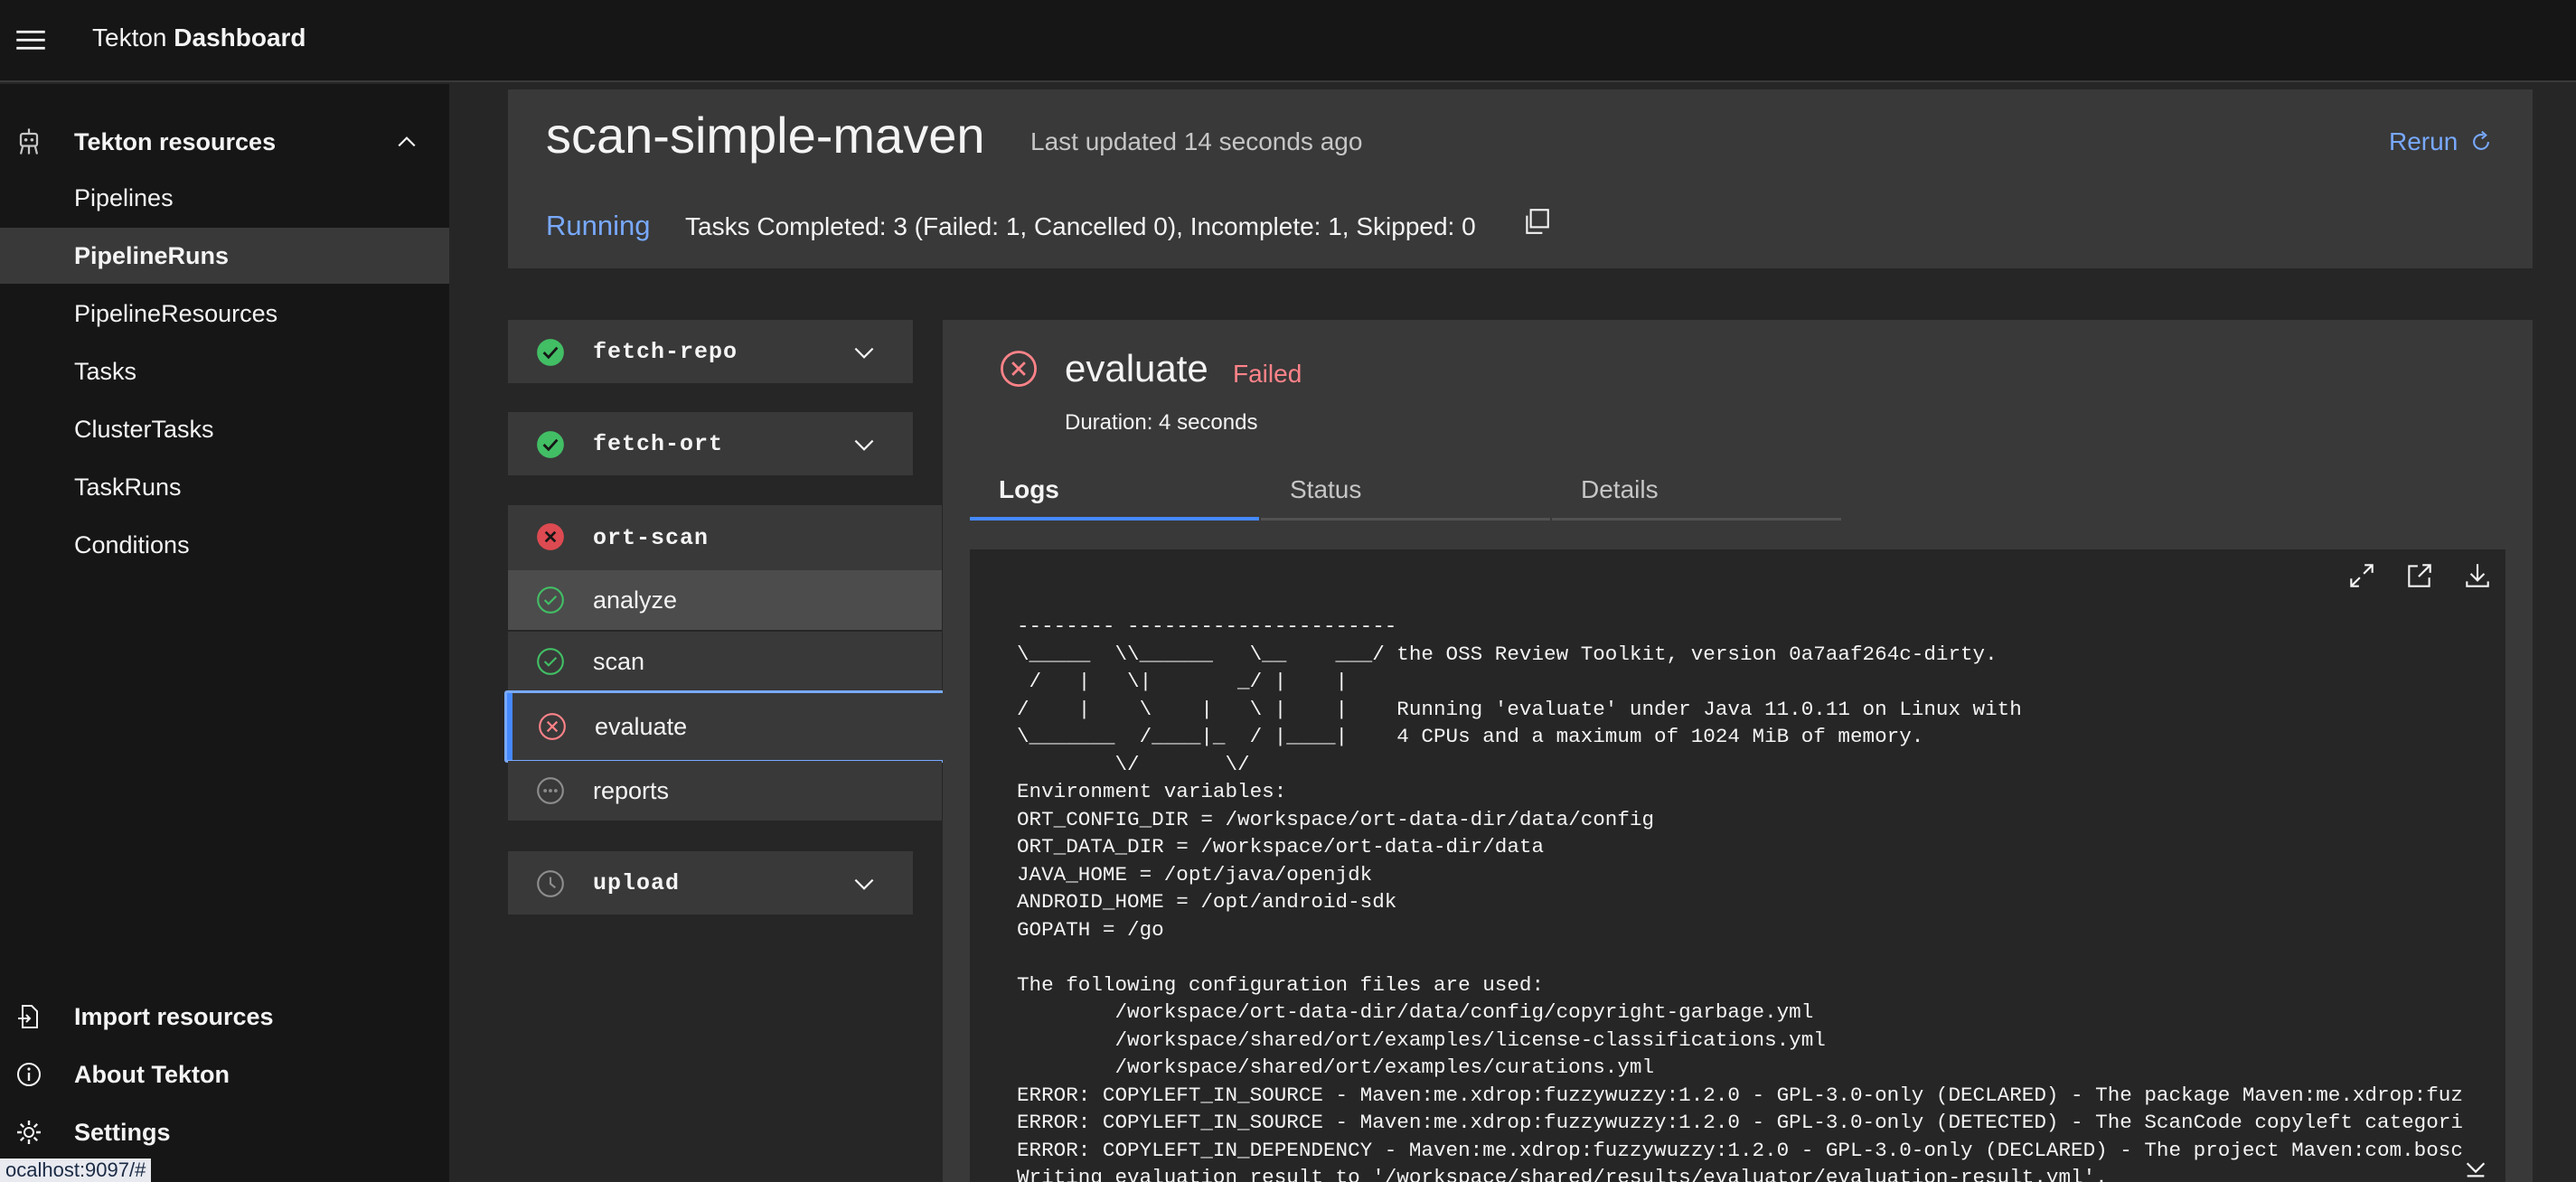  What do you see at coordinates (29, 1132) in the screenshot?
I see `gear-icon` at bounding box center [29, 1132].